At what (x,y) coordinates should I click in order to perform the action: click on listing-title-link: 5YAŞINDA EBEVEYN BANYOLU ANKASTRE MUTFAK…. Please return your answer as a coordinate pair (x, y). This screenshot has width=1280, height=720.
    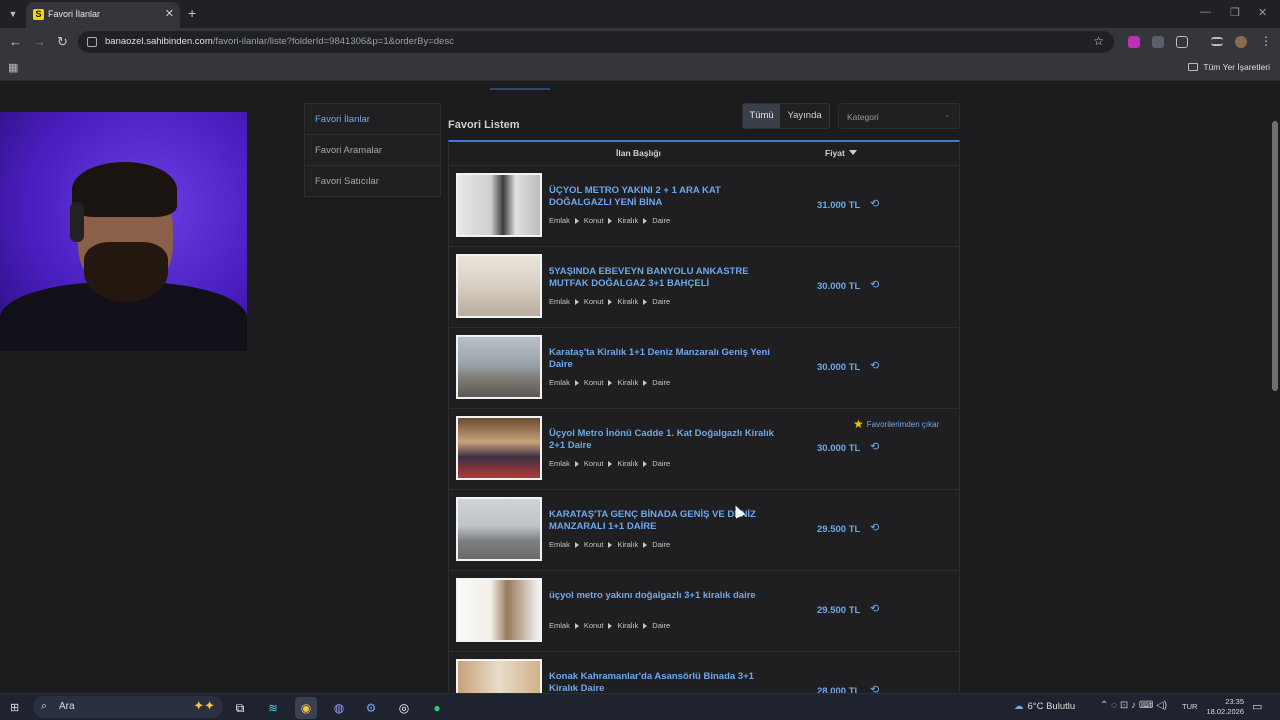
    Looking at the image, I should click on (664, 278).